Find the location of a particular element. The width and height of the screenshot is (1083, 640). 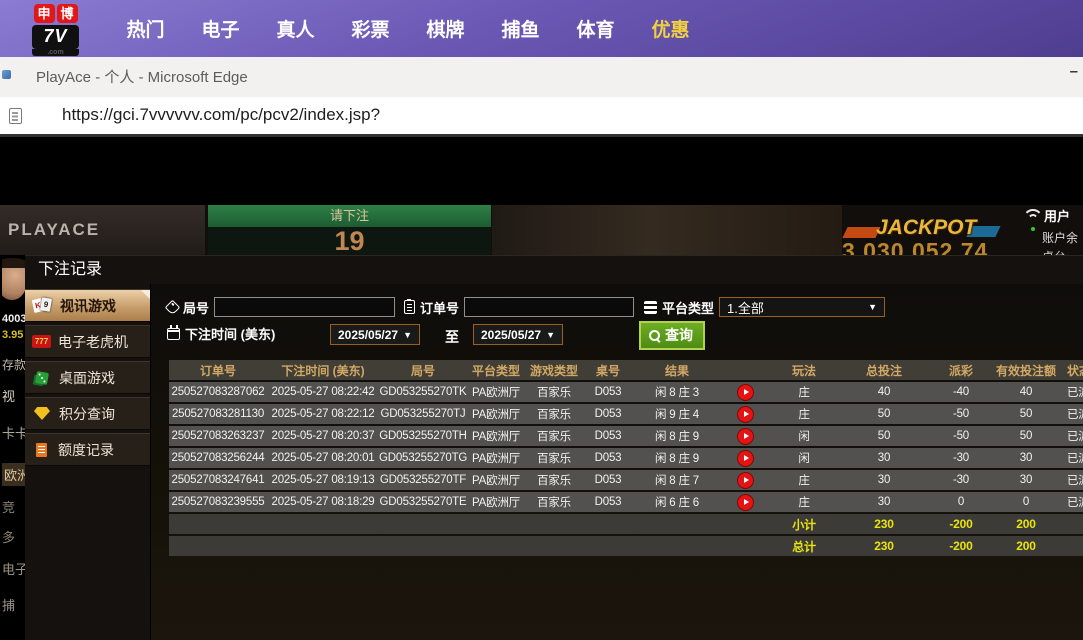

menu-item-table-games: 桌面游戏 is located at coordinates (87, 377).